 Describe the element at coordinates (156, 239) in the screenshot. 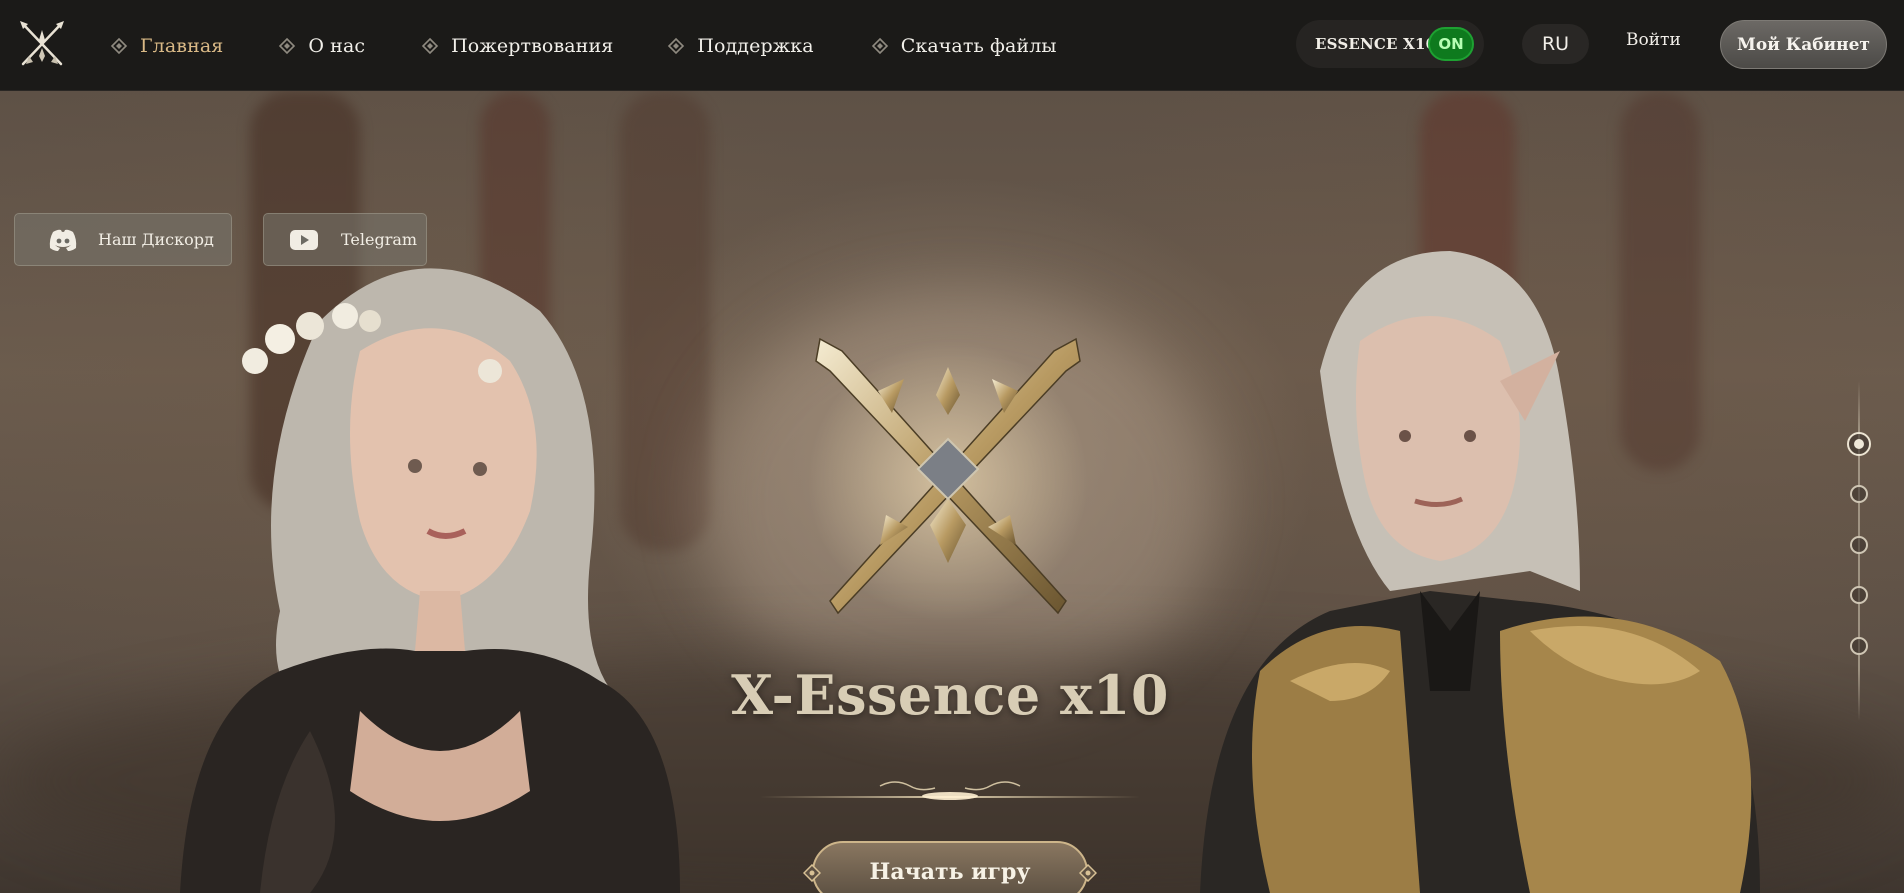

I see `discord-label: Наш Дискорд` at that location.